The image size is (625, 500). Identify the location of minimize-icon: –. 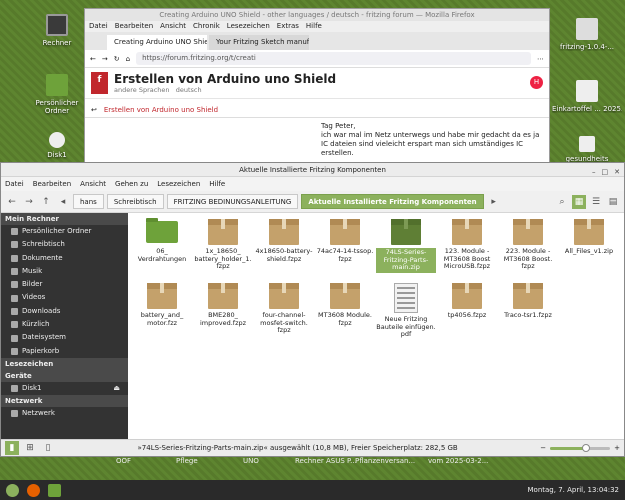
(594, 172).